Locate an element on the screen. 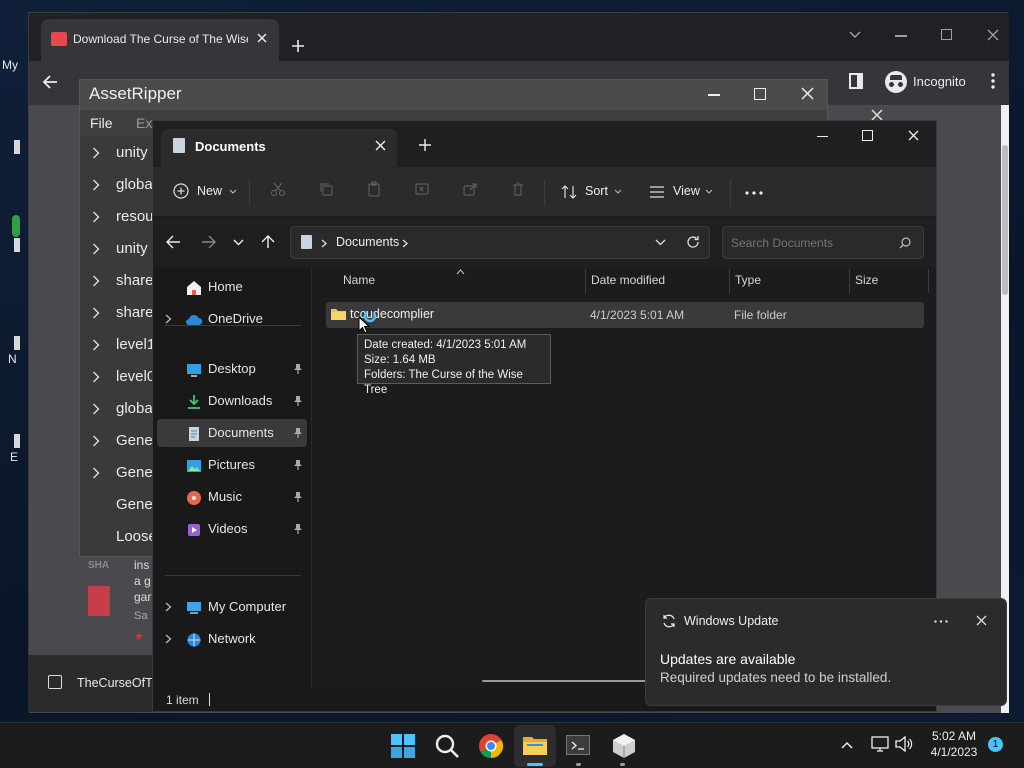  forward-arrow-icon is located at coordinates (208, 242).